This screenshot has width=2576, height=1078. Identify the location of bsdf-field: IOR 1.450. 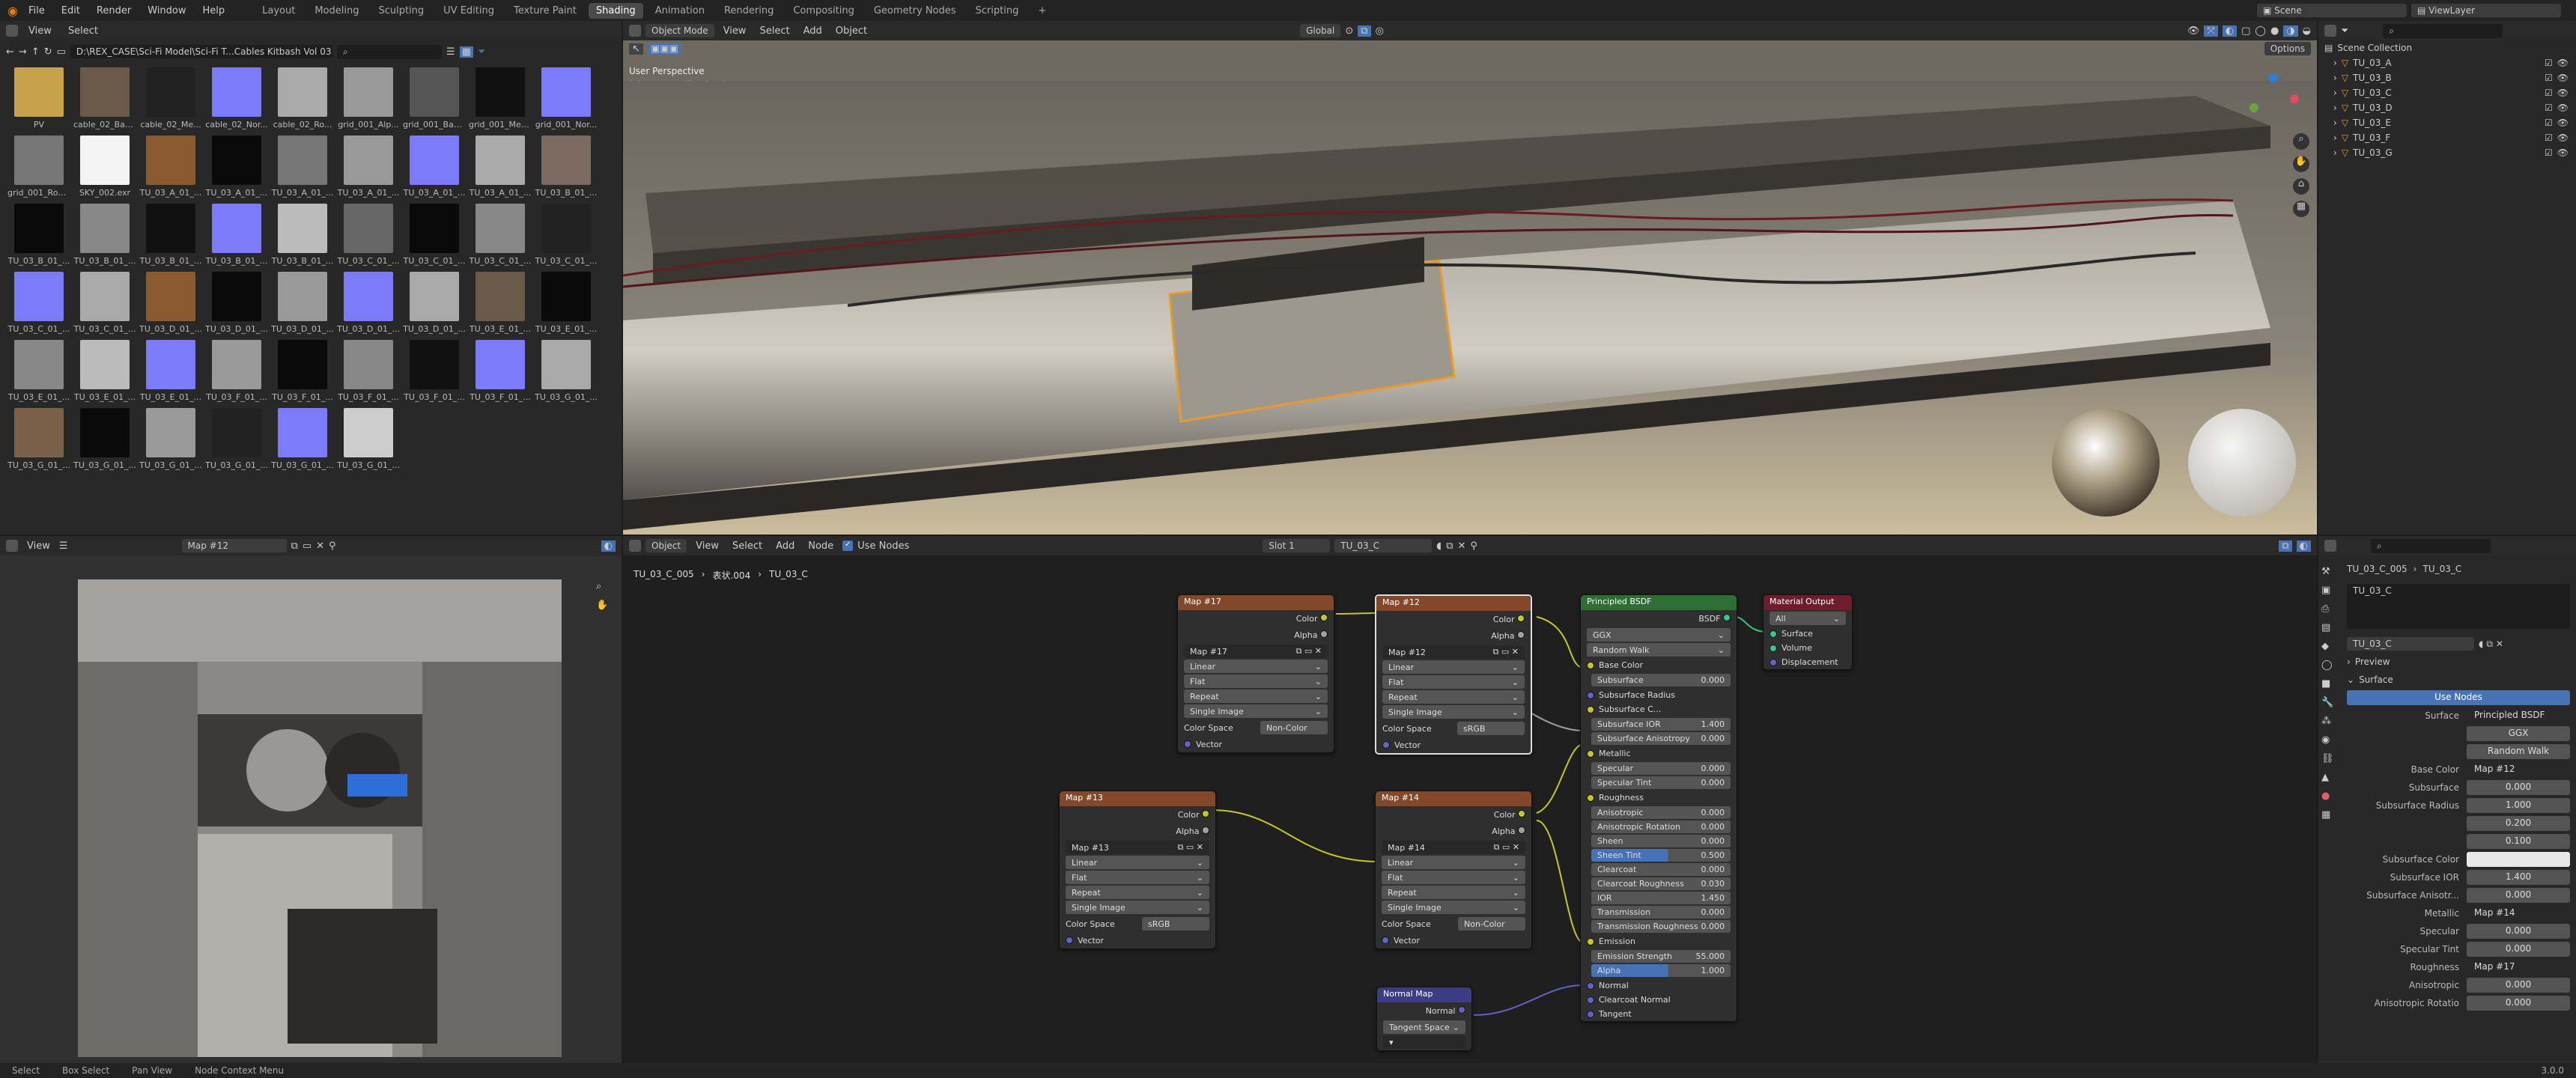
(1661, 898).